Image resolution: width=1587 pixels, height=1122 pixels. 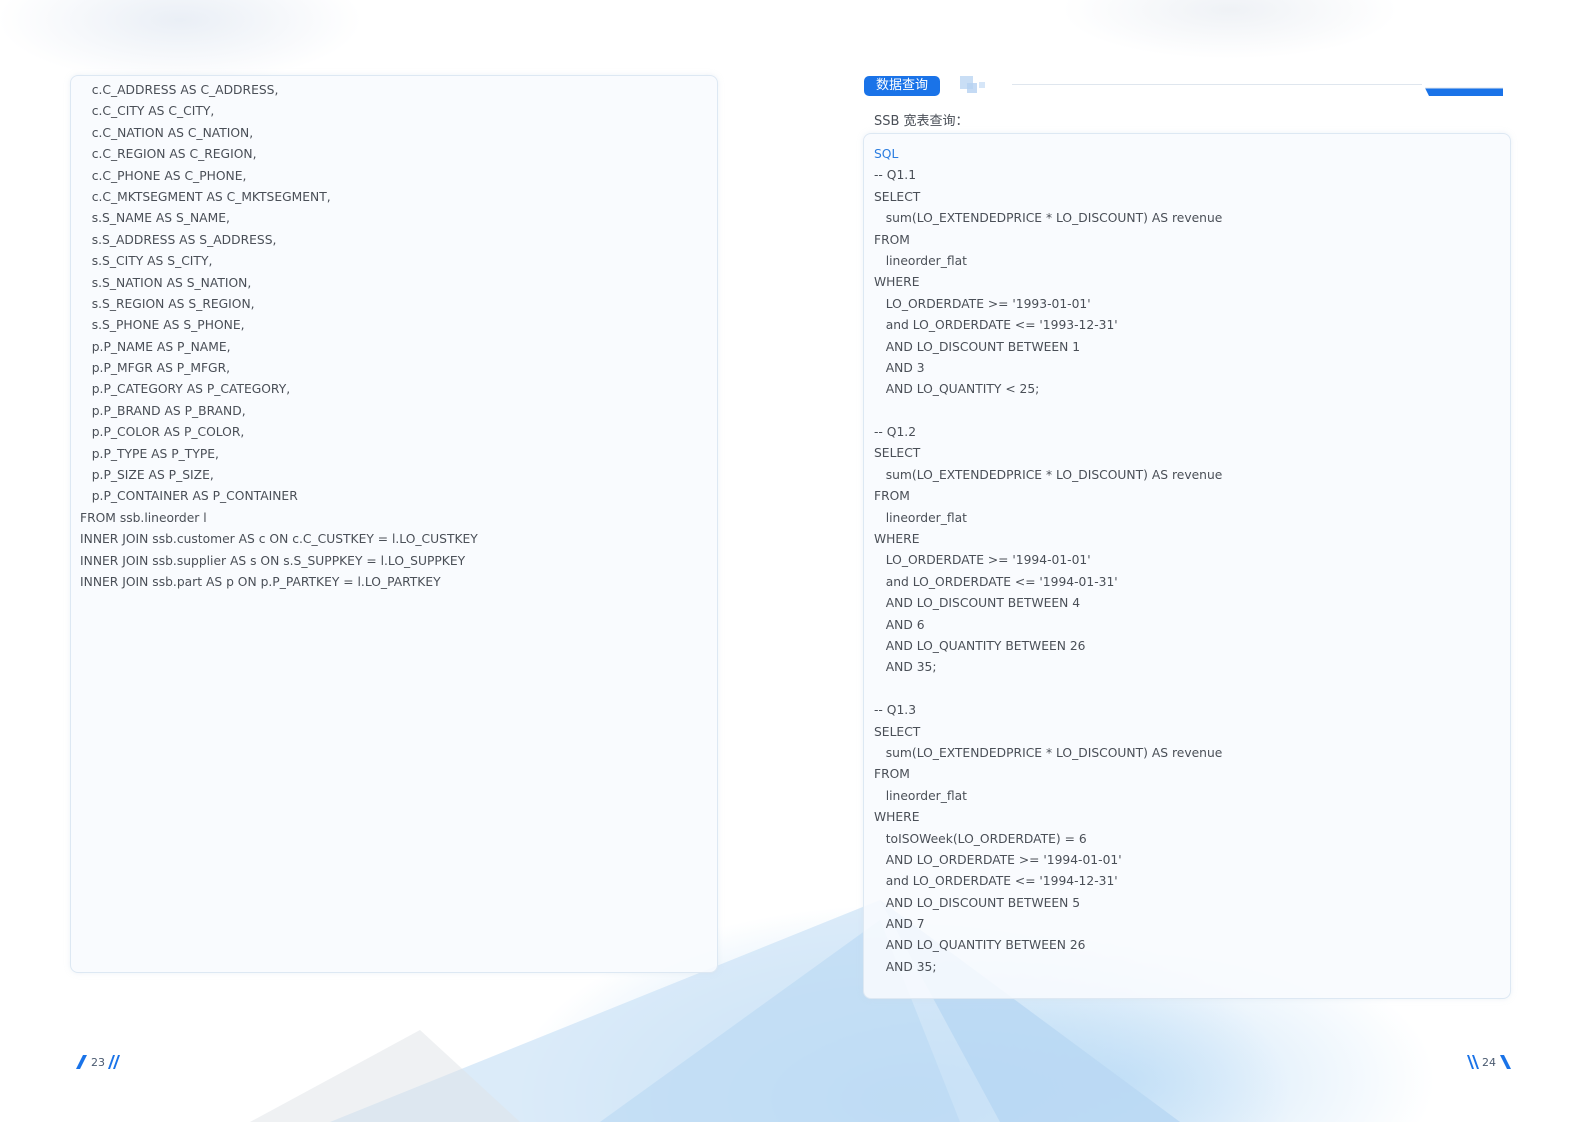 I want to click on header-divider, so click(x=1217, y=84).